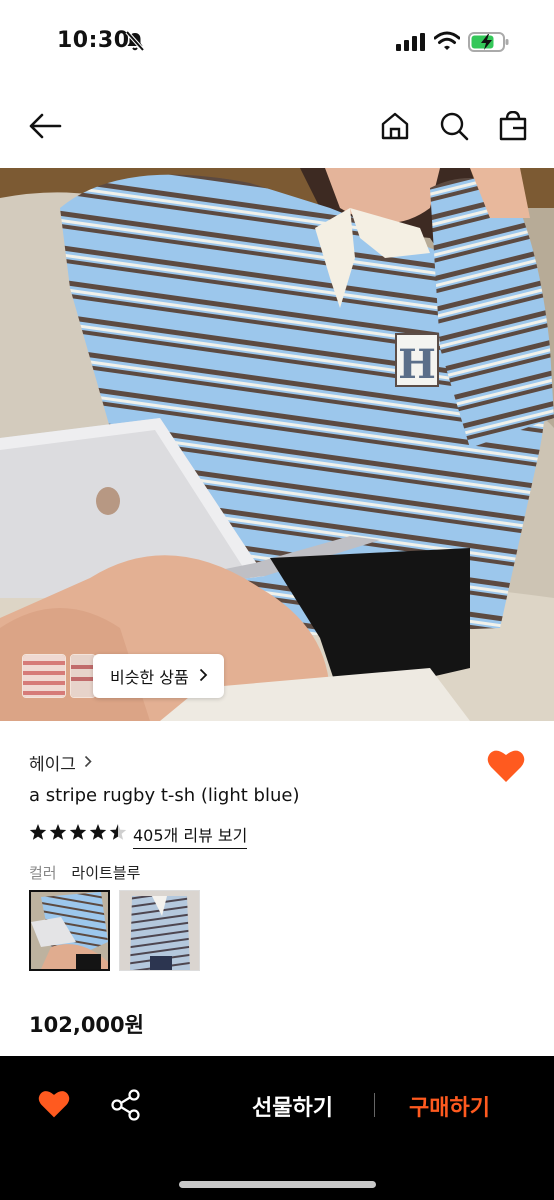 The height and width of the screenshot is (1200, 554). What do you see at coordinates (164, 795) in the screenshot?
I see `product-name: a stripe rugby t-sh (light blue)` at bounding box center [164, 795].